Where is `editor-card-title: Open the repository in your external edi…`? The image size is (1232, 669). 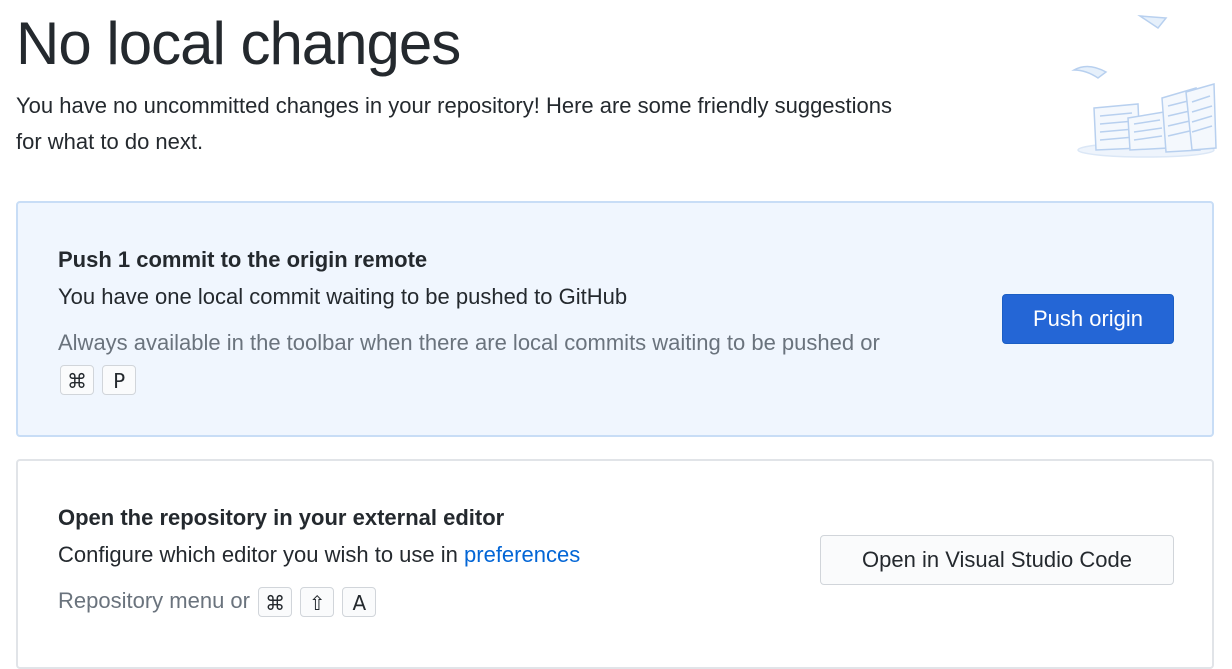
editor-card-title: Open the repository in your external edi… is located at coordinates (281, 517).